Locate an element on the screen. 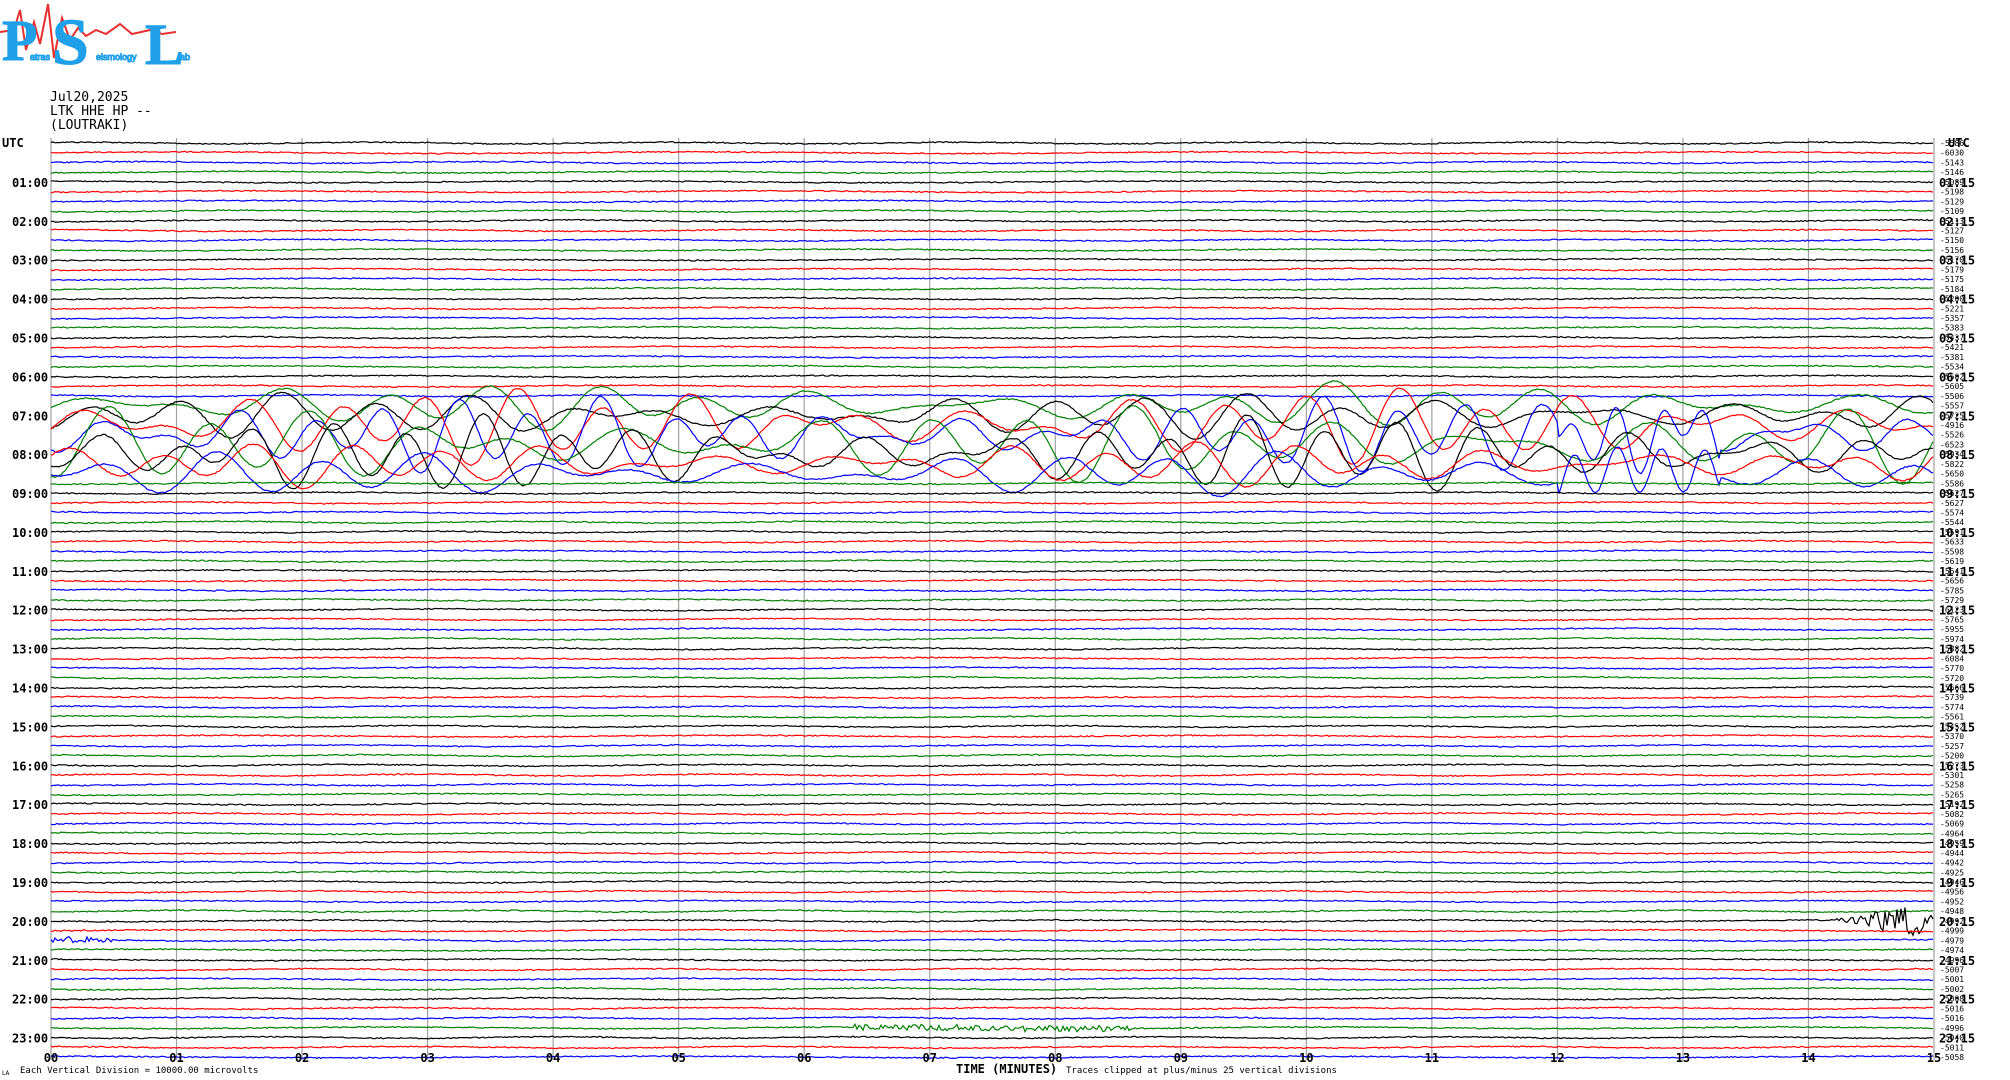 The height and width of the screenshot is (1080, 2010). trace-offset-label: -5574 is located at coordinates (1952, 512).